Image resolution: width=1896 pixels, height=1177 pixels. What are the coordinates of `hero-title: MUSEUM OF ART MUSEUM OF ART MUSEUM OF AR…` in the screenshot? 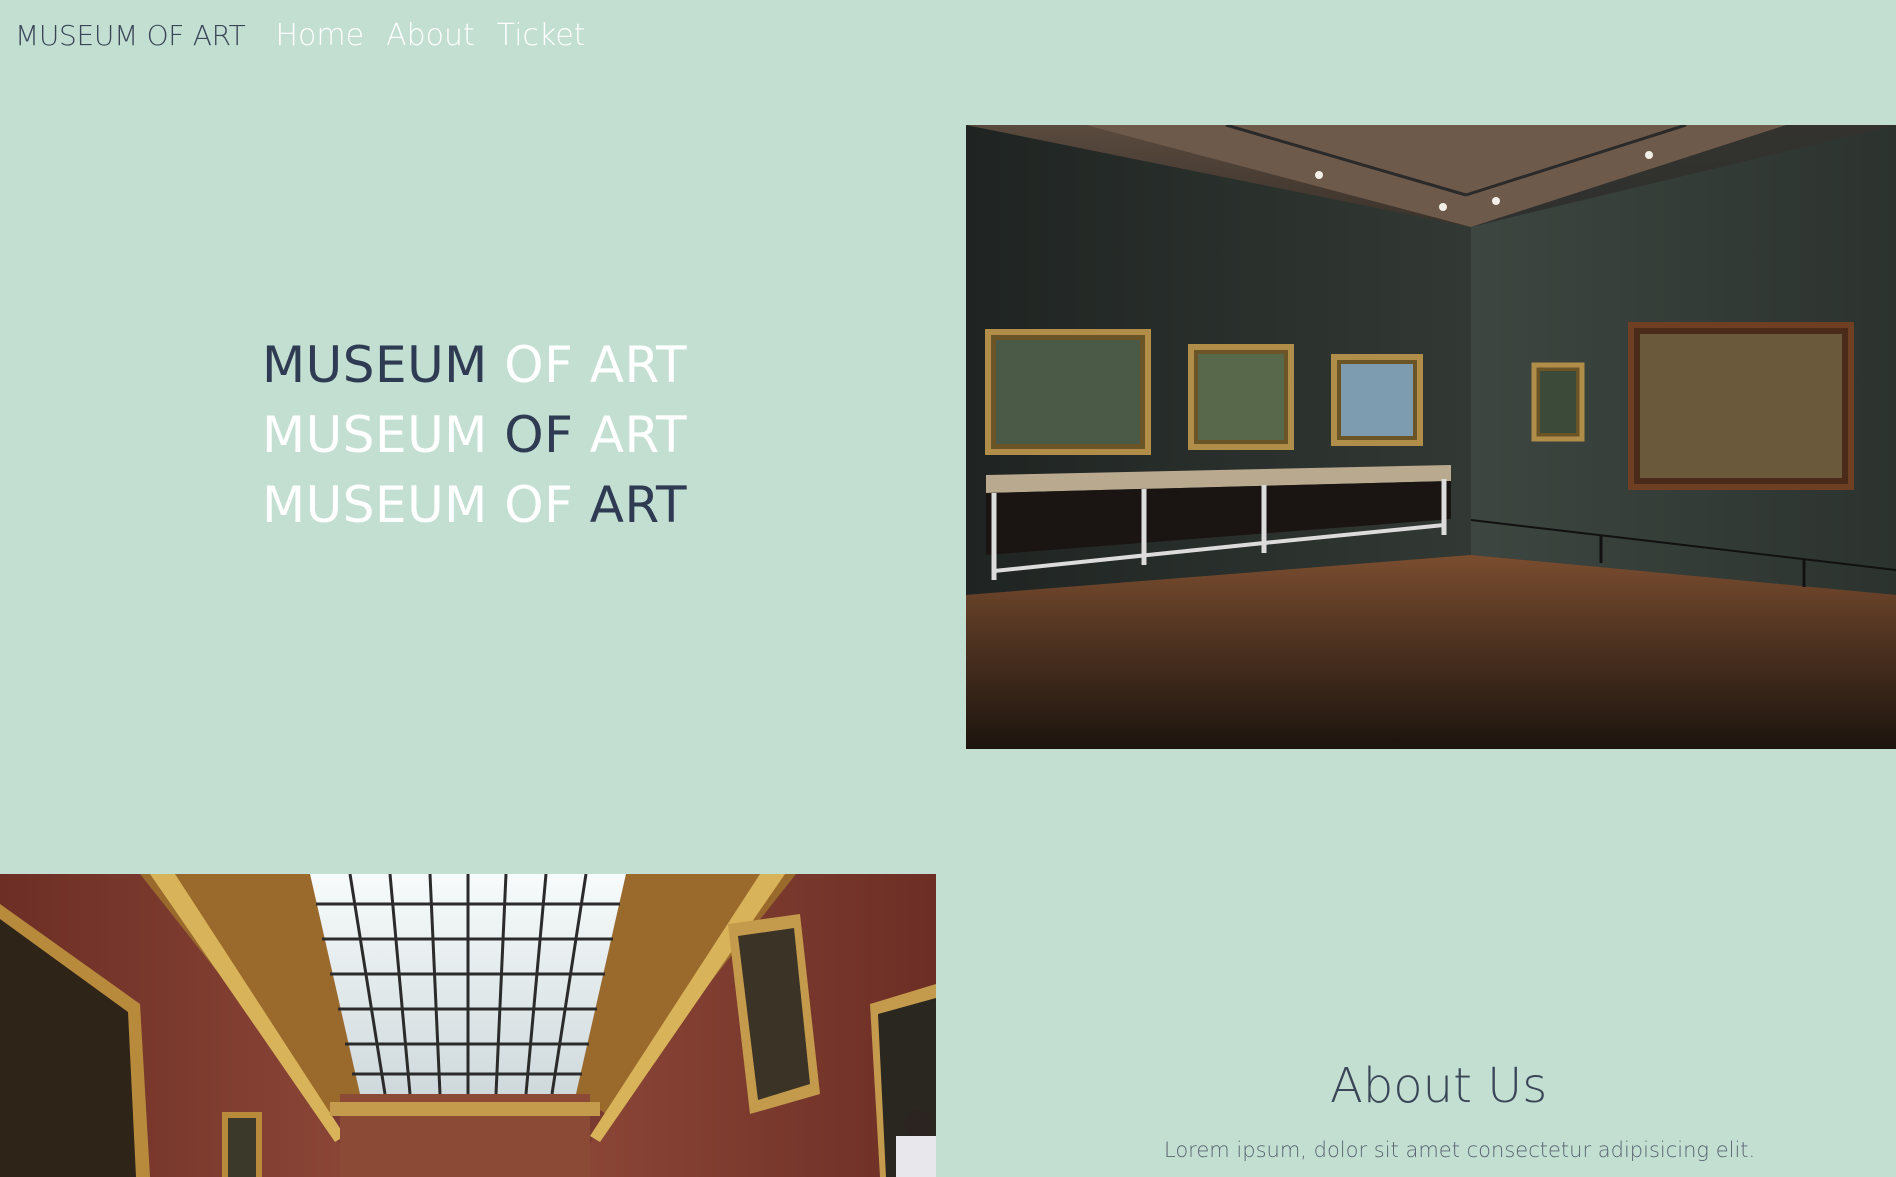 It's located at (474, 435).